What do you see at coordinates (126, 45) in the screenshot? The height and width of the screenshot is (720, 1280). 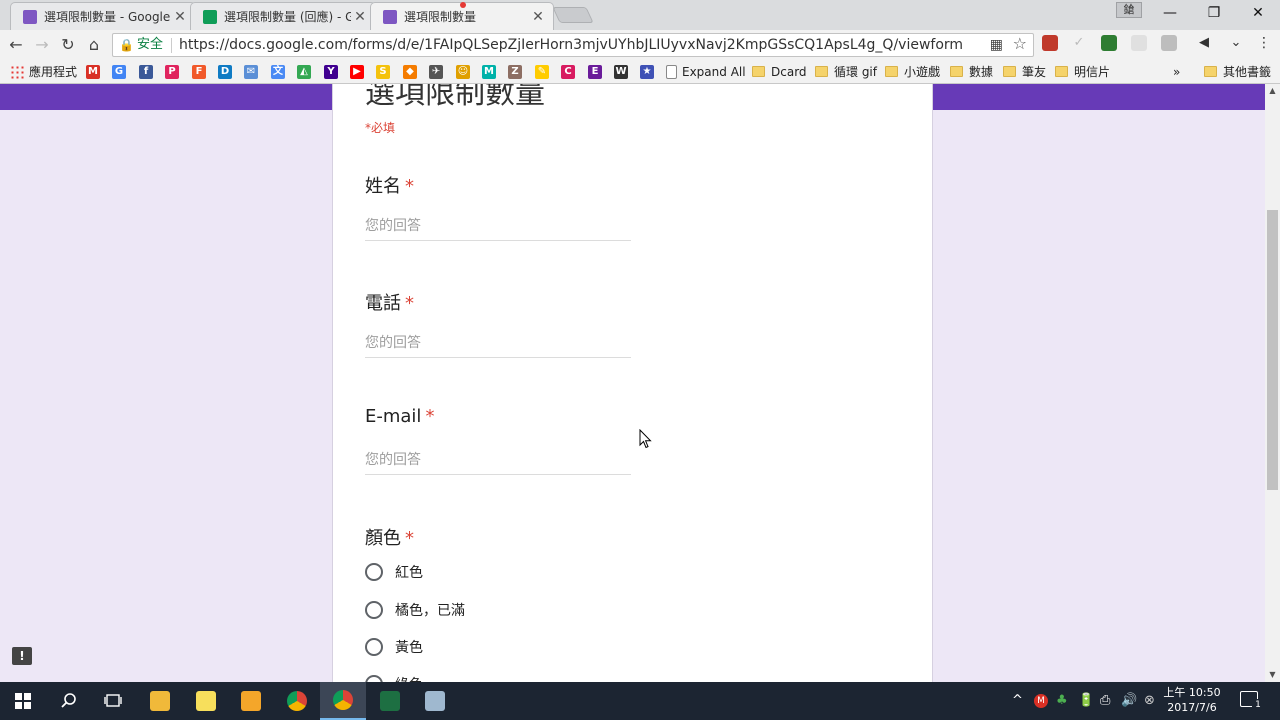 I see `lock-icon: 🔒` at bounding box center [126, 45].